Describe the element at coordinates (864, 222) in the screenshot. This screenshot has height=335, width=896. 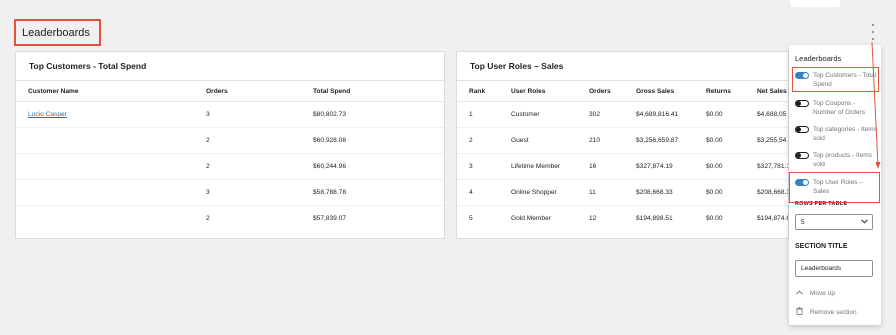
I see `chevron-down-icon` at that location.